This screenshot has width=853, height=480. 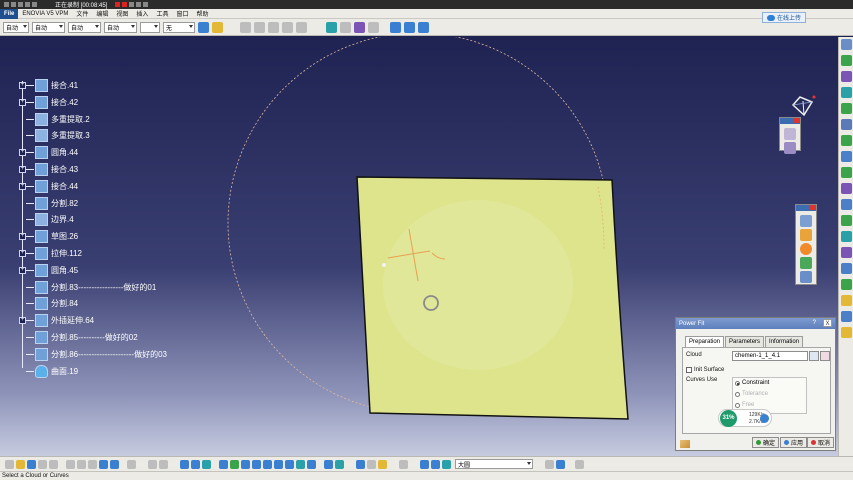 I want to click on comment-icon, so click(x=163, y=464).